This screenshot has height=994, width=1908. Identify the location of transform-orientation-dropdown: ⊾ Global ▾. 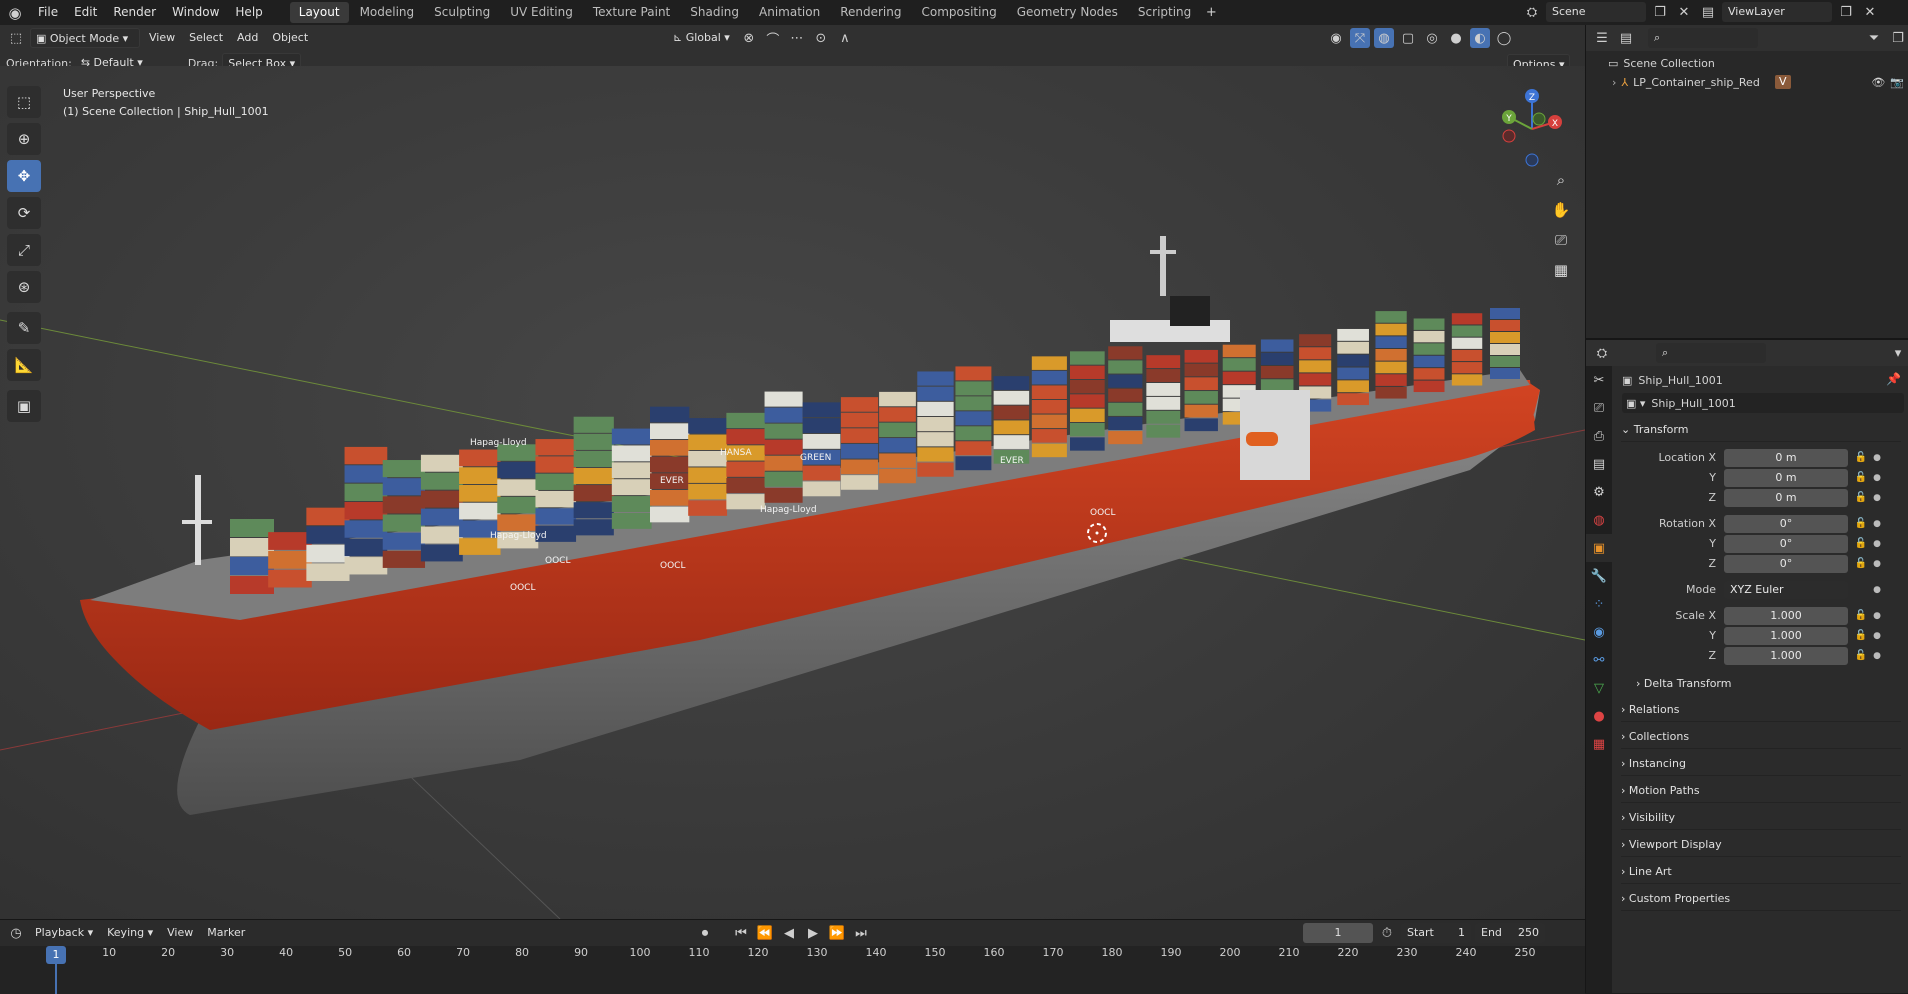
(701, 38).